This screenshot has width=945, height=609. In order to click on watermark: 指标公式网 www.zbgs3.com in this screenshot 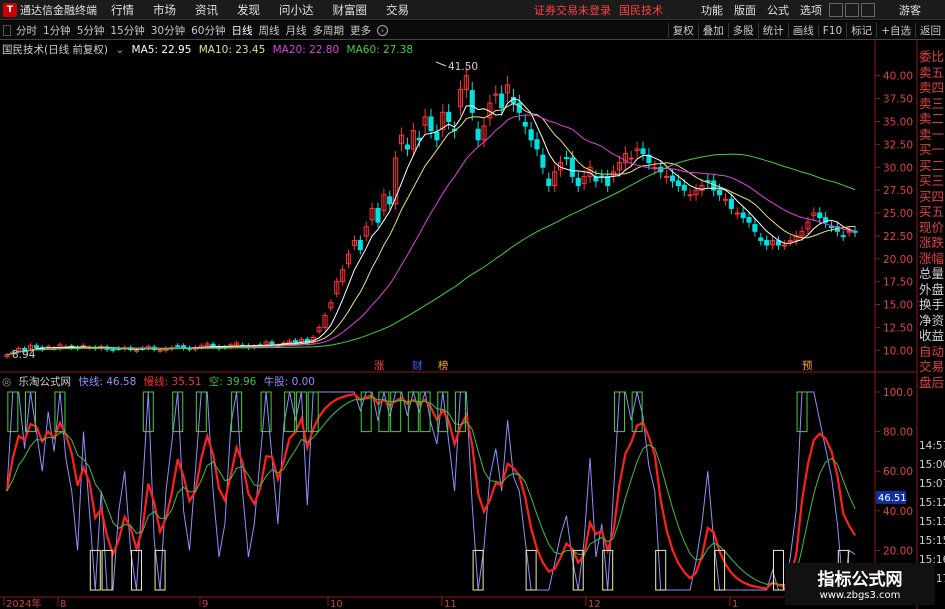, I will do `click(860, 584)`.